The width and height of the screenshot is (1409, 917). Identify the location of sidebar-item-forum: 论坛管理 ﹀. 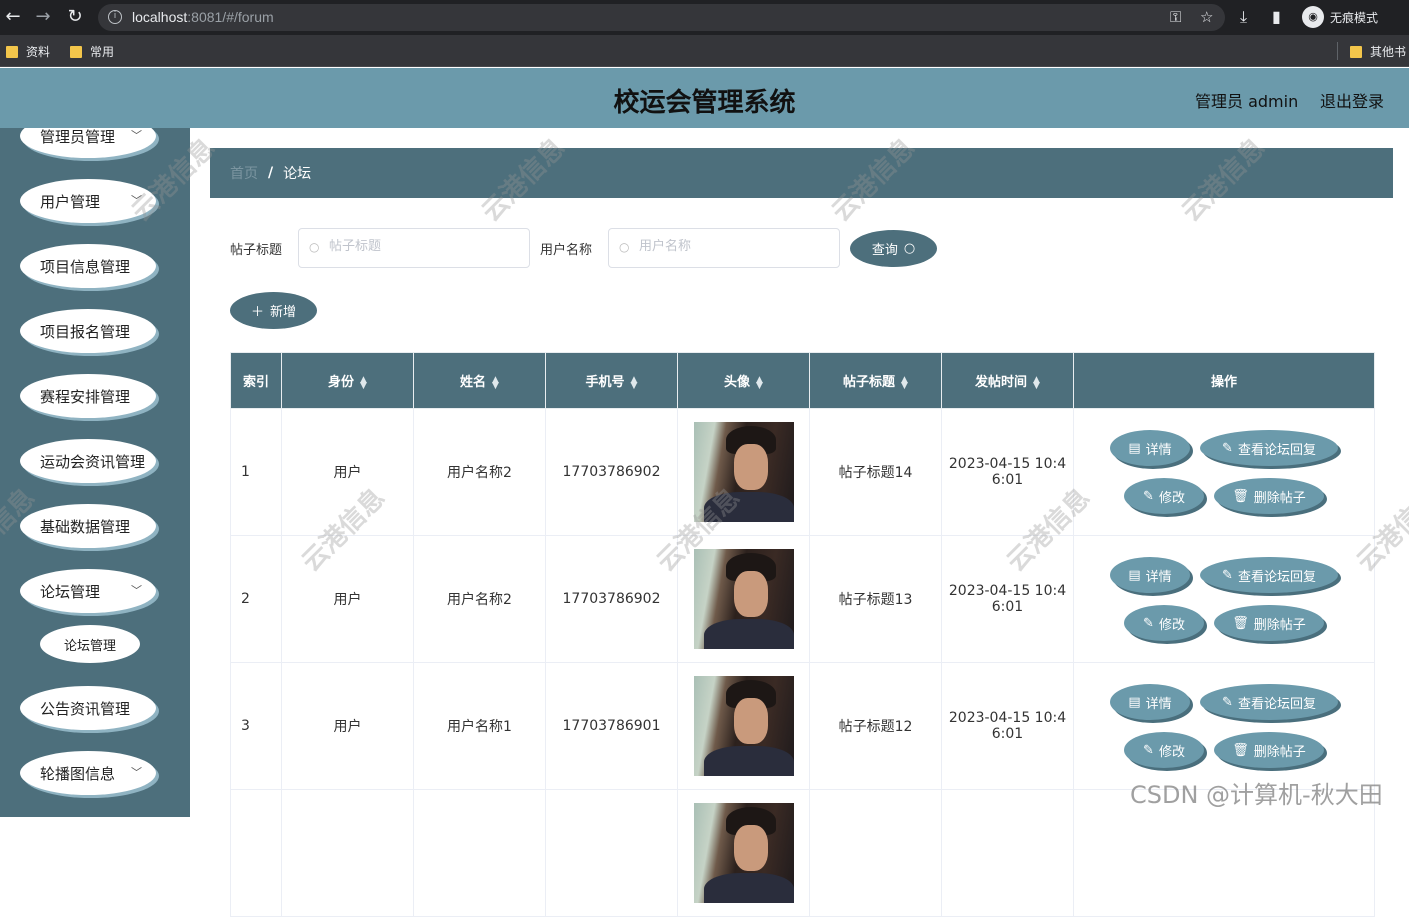
(88, 591).